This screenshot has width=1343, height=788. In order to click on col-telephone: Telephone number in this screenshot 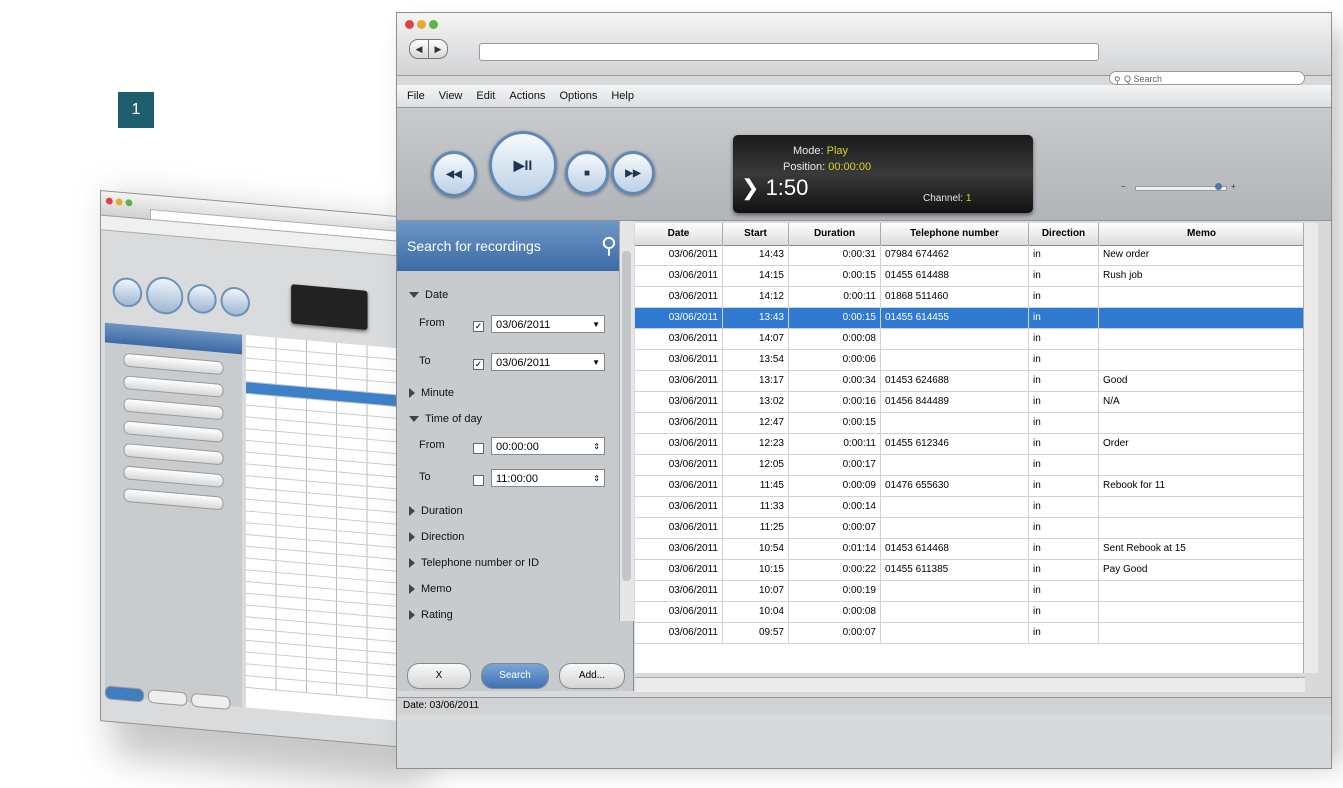, I will do `click(955, 234)`.